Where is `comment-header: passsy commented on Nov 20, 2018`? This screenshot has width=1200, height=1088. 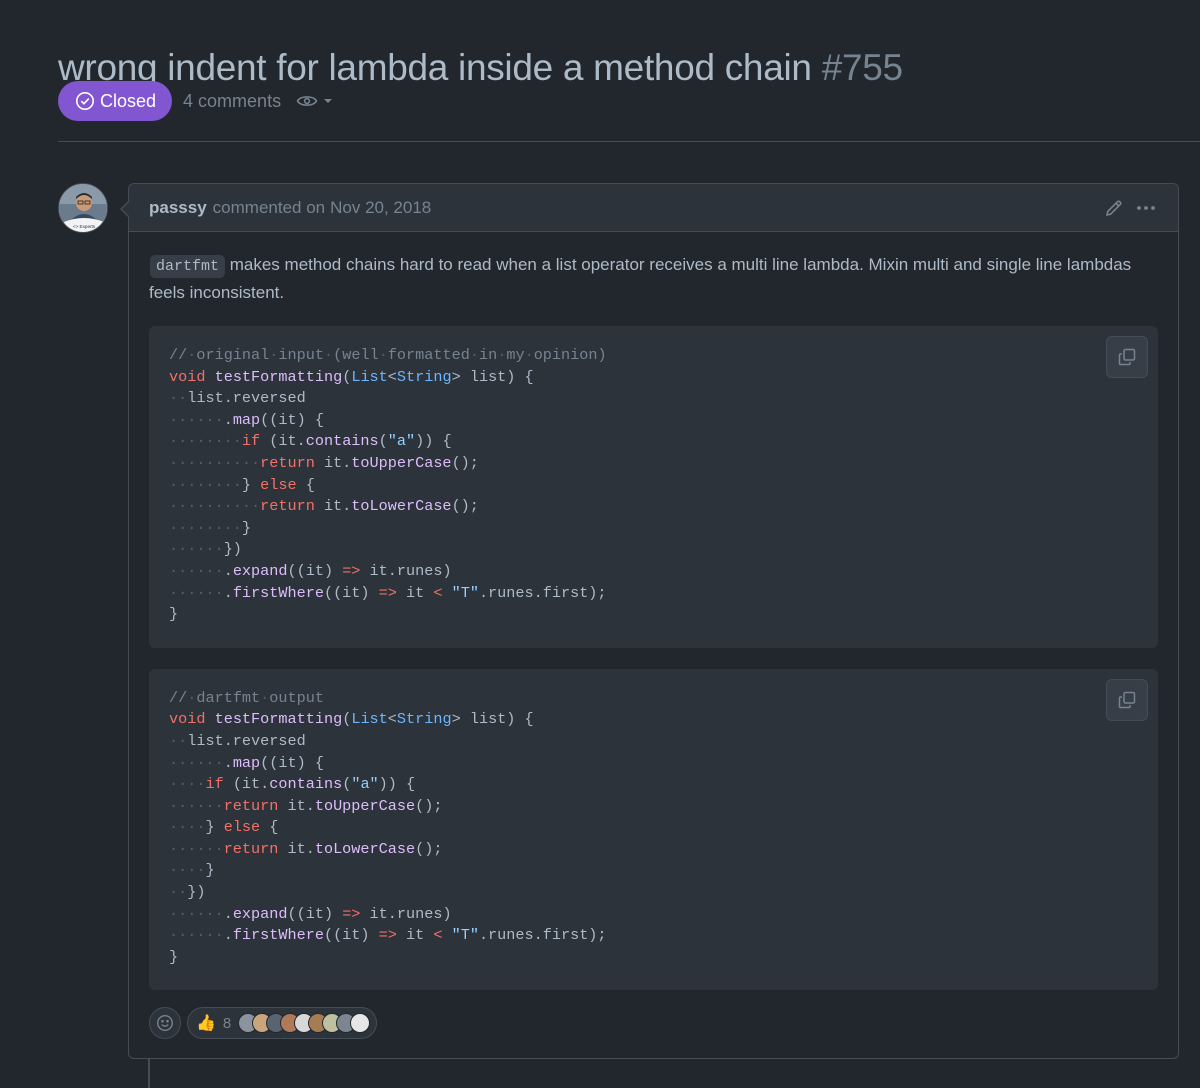 comment-header: passsy commented on Nov 20, 2018 is located at coordinates (653, 208).